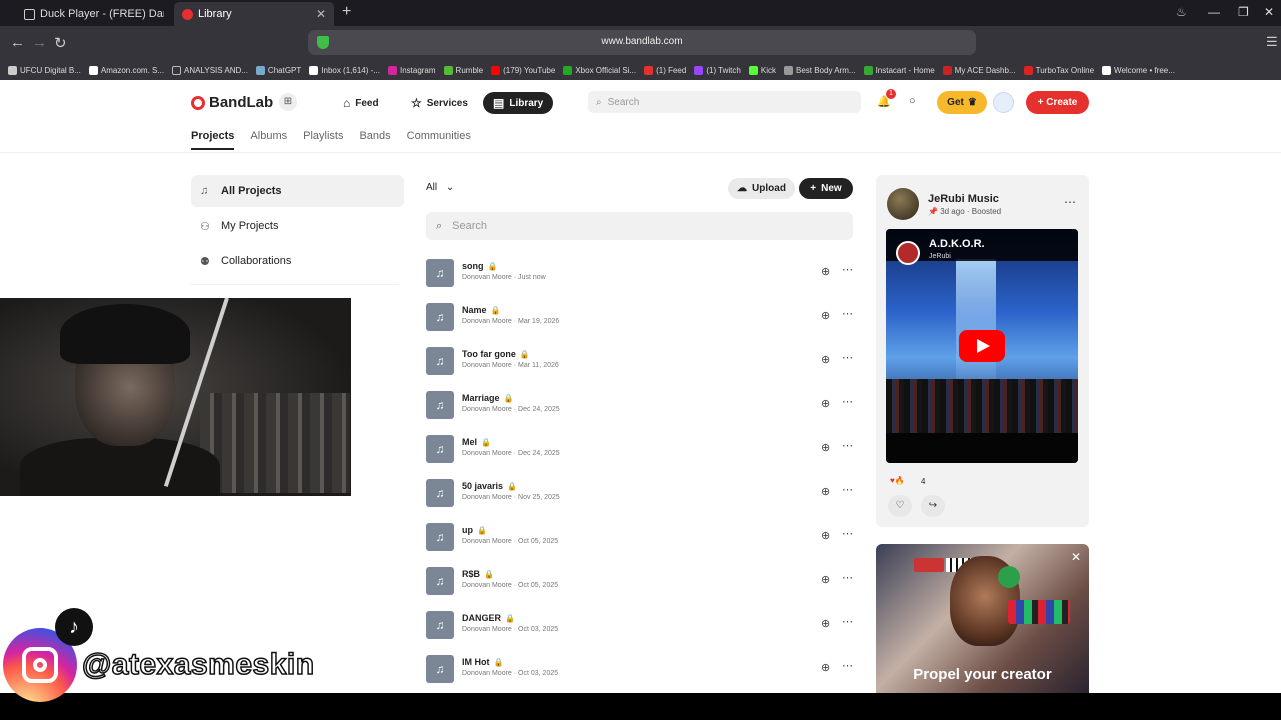 This screenshot has width=1281, height=720. What do you see at coordinates (900, 506) in the screenshot?
I see `like-button: ♡` at bounding box center [900, 506].